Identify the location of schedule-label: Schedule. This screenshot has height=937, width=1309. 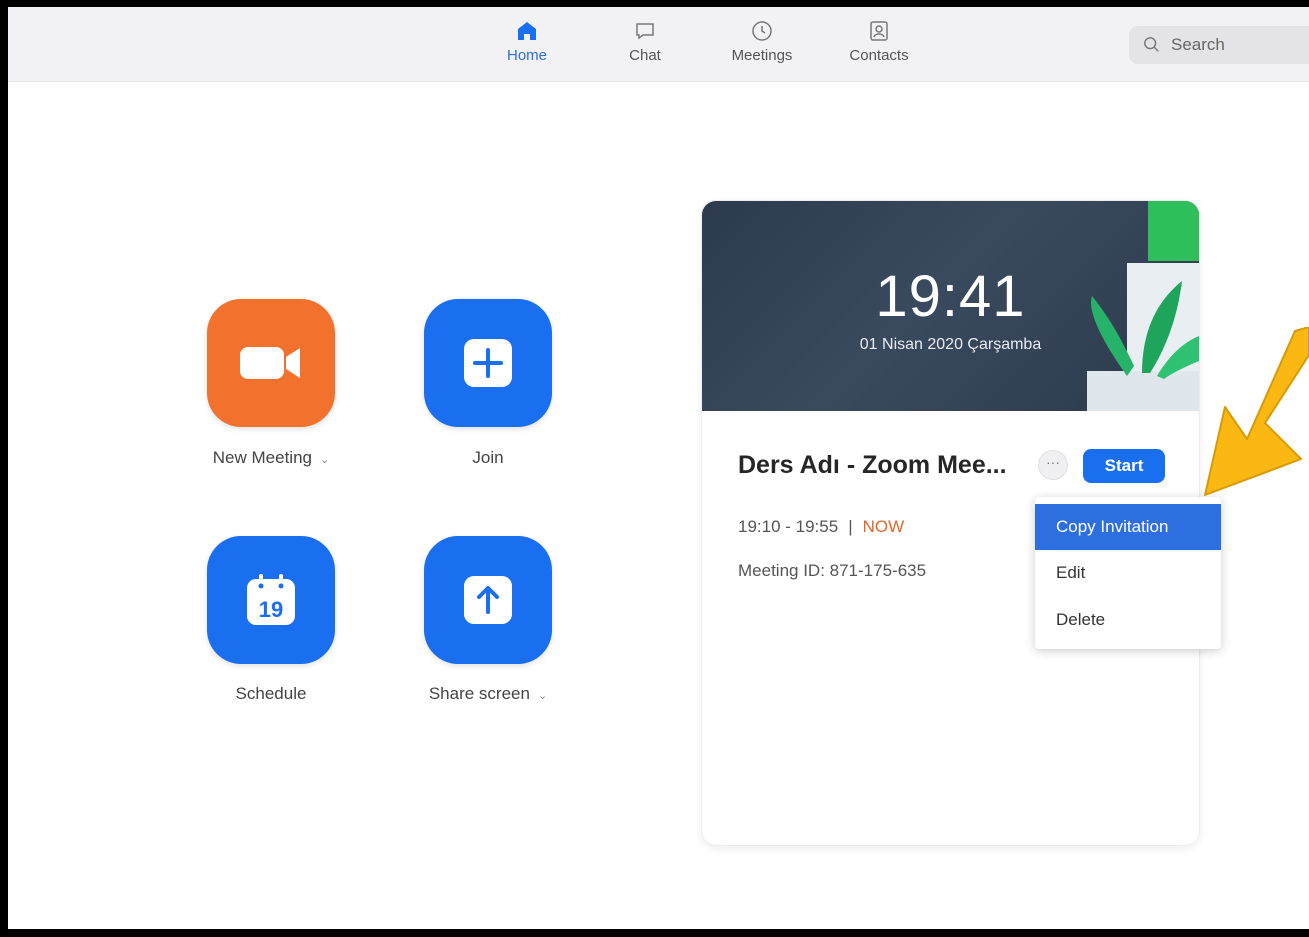
(271, 693).